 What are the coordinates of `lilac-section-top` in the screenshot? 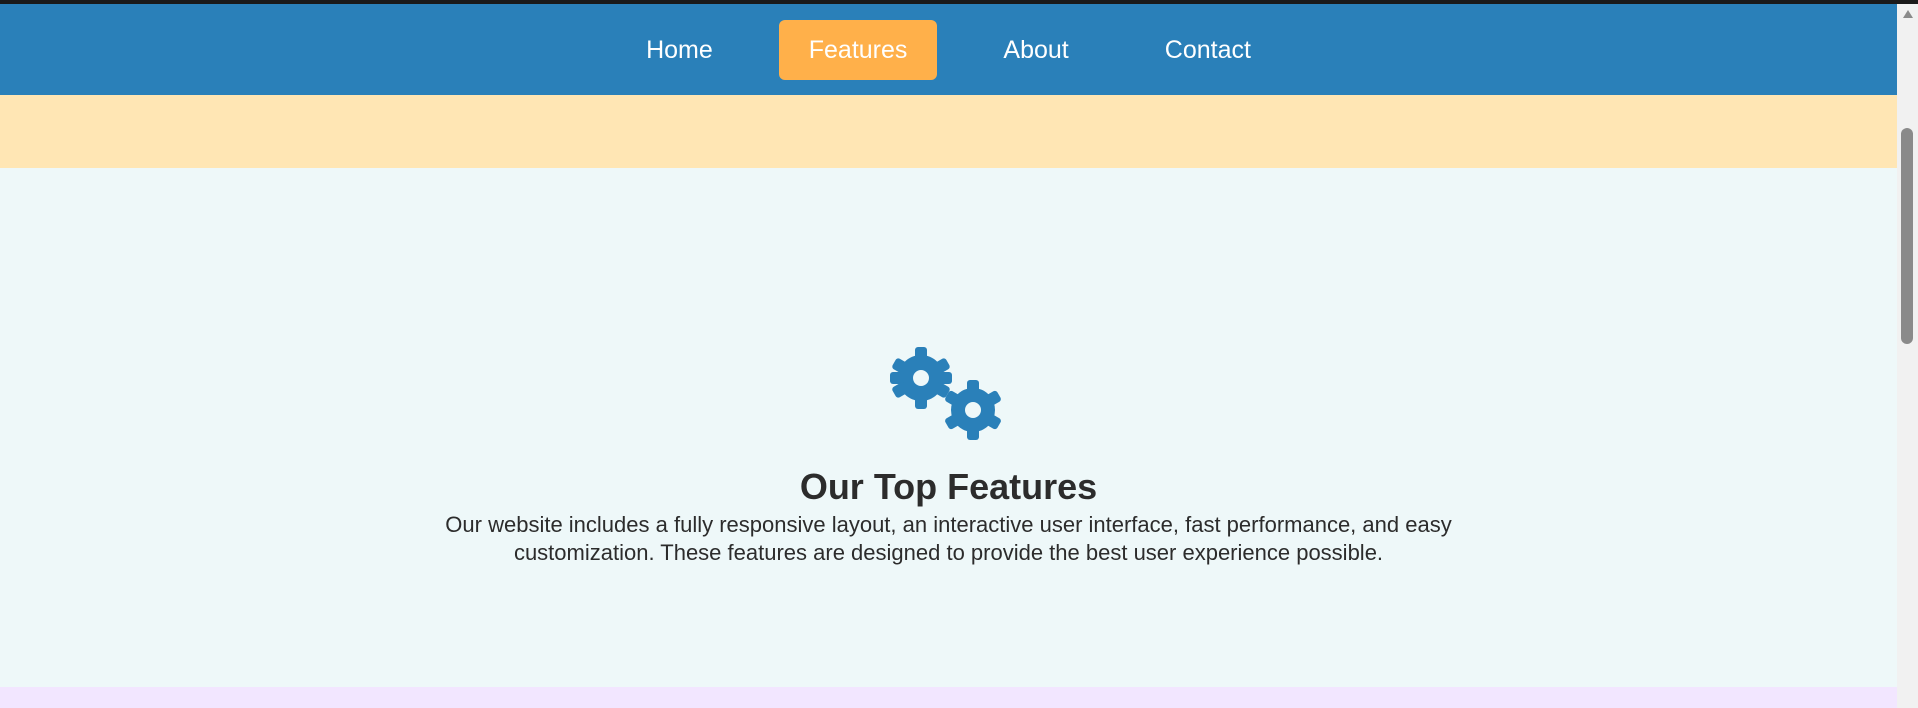 It's located at (948, 697).